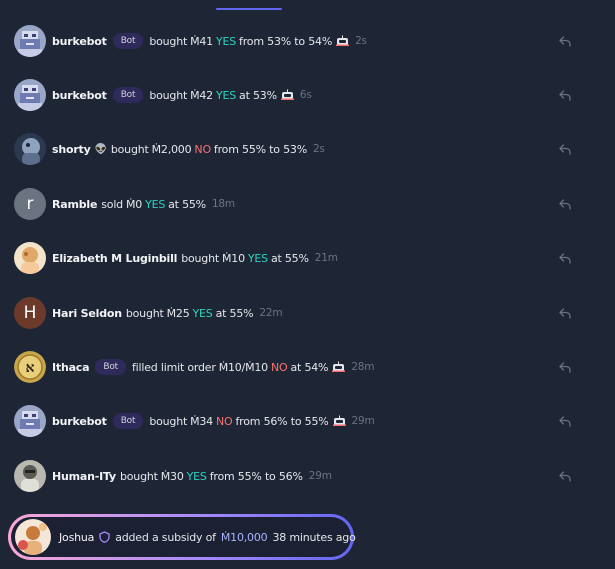 Image resolution: width=615 pixels, height=569 pixels. I want to click on feed-text: burkebot Bot bought Ṁ41 YES from 53% to 54% 2s, so click(211, 41).